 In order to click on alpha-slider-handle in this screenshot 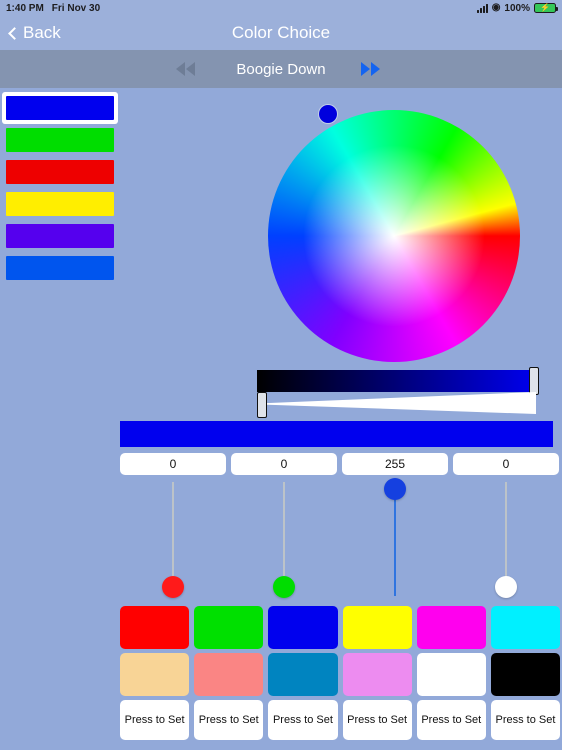, I will do `click(262, 405)`.